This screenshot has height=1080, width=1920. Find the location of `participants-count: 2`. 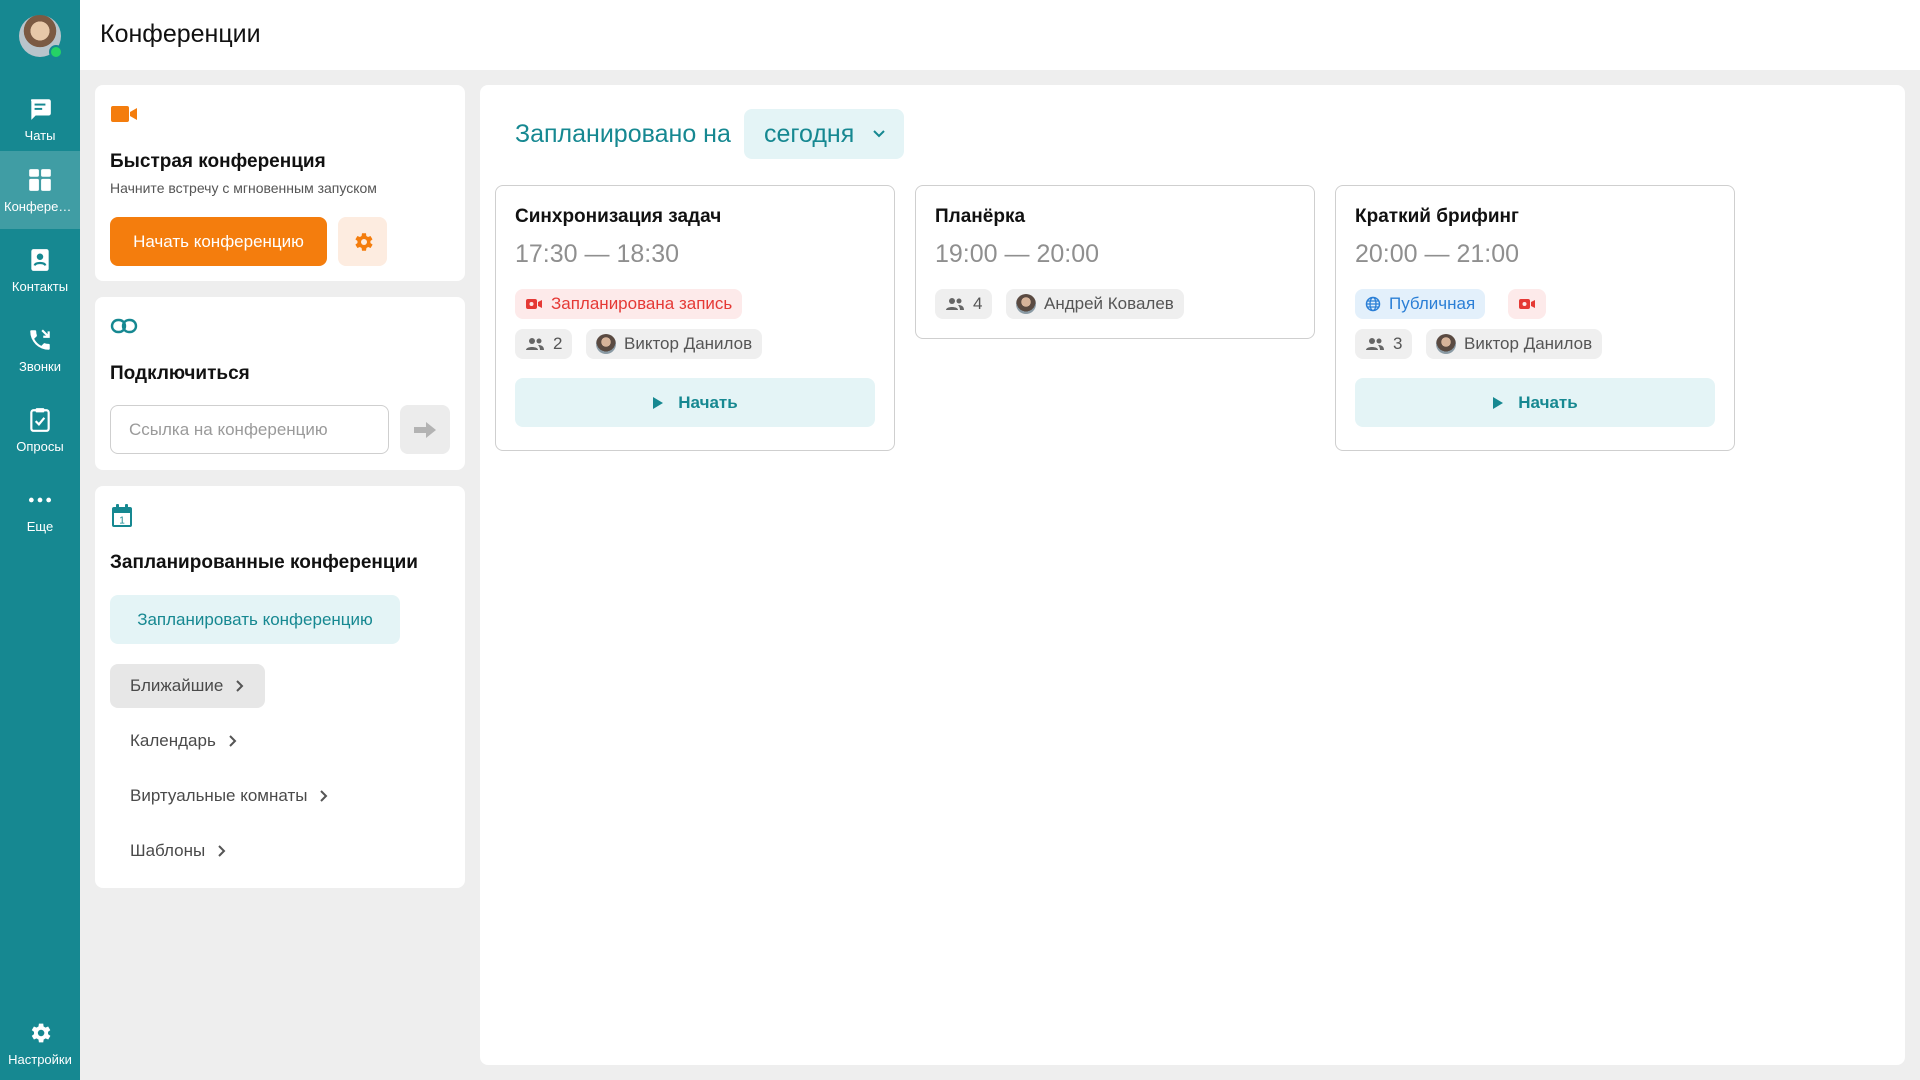

participants-count: 2 is located at coordinates (544, 344).